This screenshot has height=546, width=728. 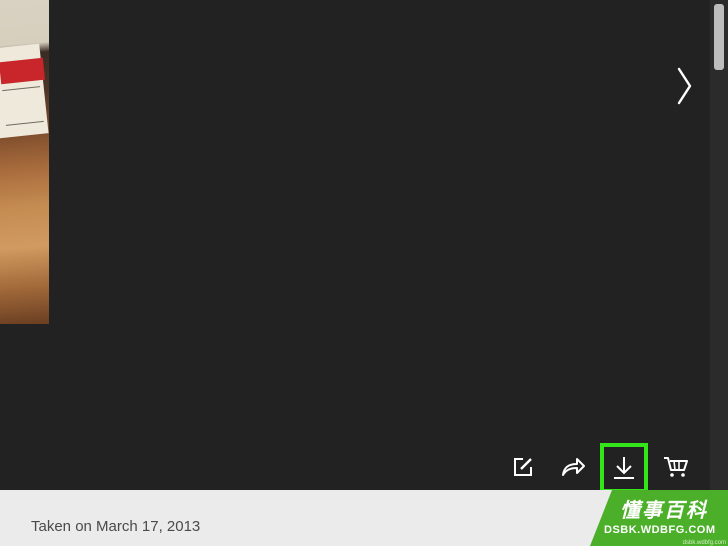 I want to click on taken-date-text: Taken on March 17, 2013, so click(x=116, y=526).